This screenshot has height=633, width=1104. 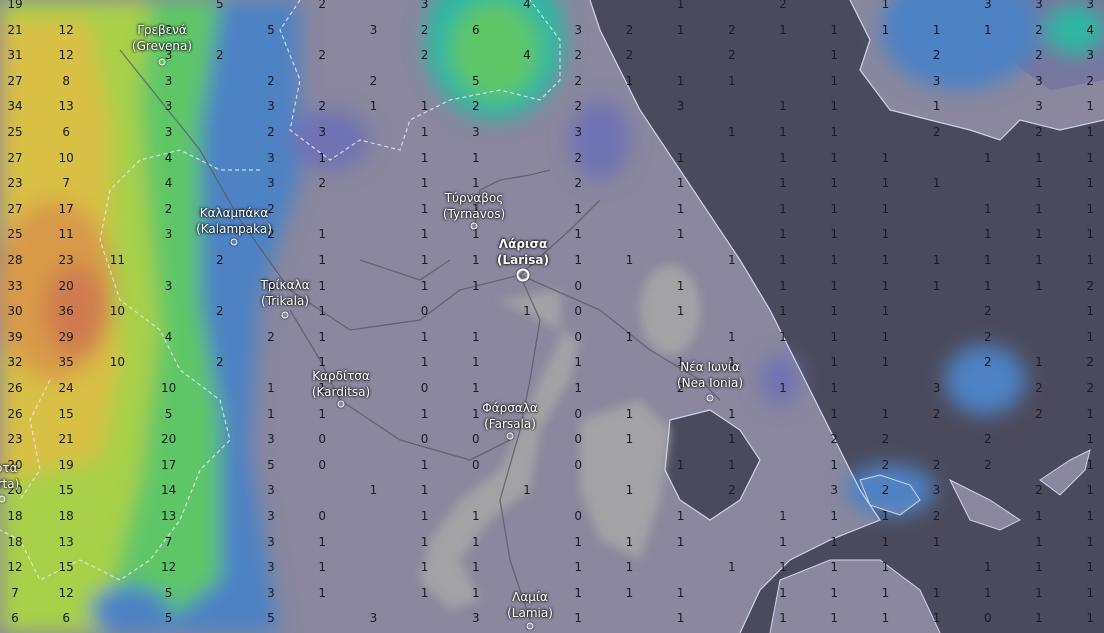 What do you see at coordinates (530, 613) in the screenshot?
I see `city-latin-name: (Lamia)` at bounding box center [530, 613].